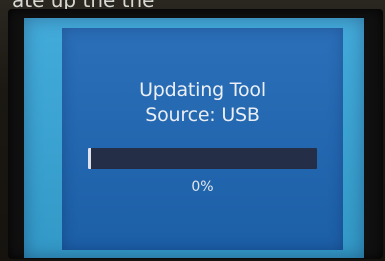  What do you see at coordinates (89, 158) in the screenshot?
I see `progress-fill` at bounding box center [89, 158].